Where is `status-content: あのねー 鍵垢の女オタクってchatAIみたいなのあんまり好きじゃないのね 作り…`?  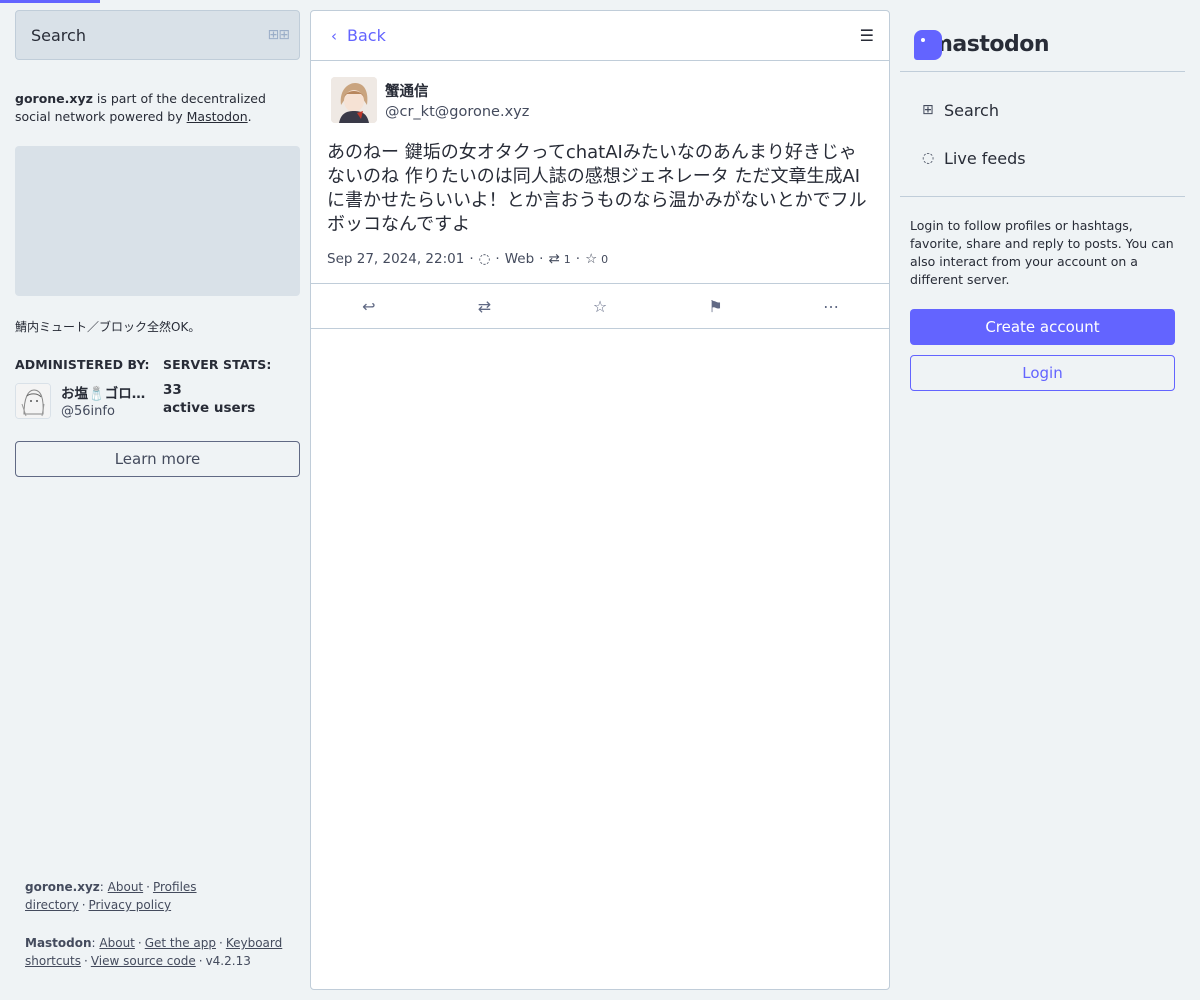
status-content: あのねー 鍵垢の女オタクってchatAIみたいなのあんまり好きじゃないのね 作り… is located at coordinates (597, 188).